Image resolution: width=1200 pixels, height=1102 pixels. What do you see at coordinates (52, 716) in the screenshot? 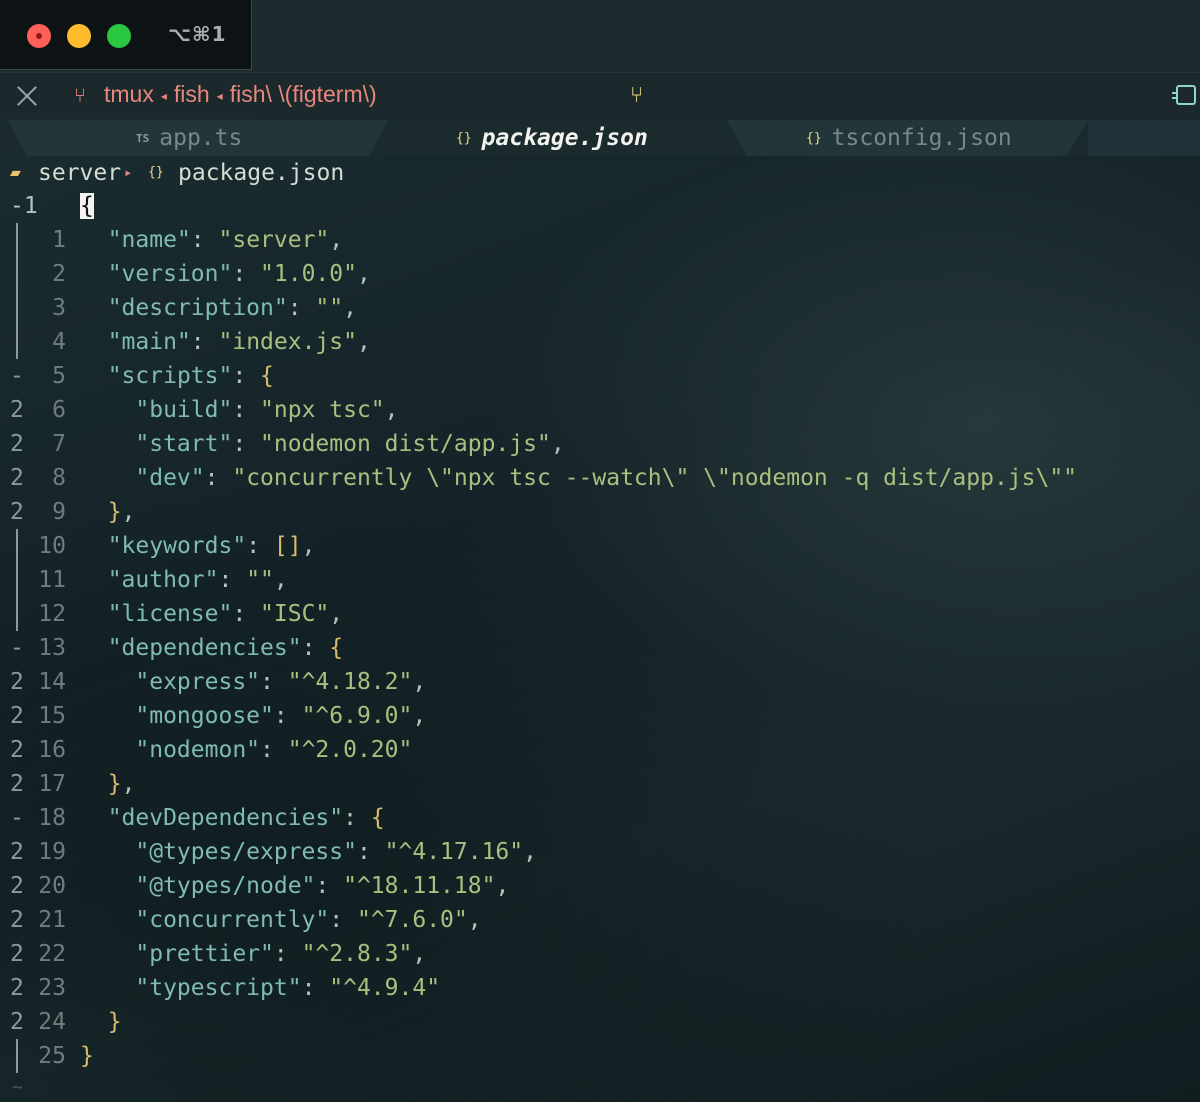
I see `line-number: 15` at bounding box center [52, 716].